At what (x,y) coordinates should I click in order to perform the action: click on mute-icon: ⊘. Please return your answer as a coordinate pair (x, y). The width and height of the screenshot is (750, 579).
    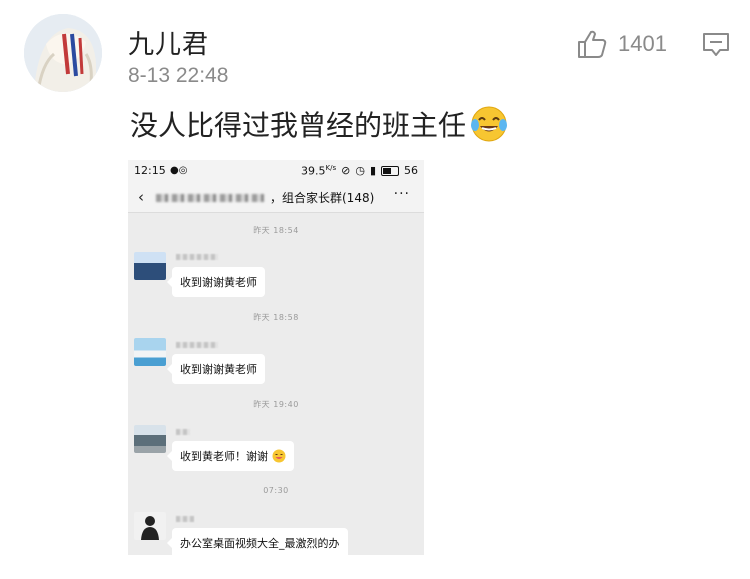
    Looking at the image, I should click on (346, 171).